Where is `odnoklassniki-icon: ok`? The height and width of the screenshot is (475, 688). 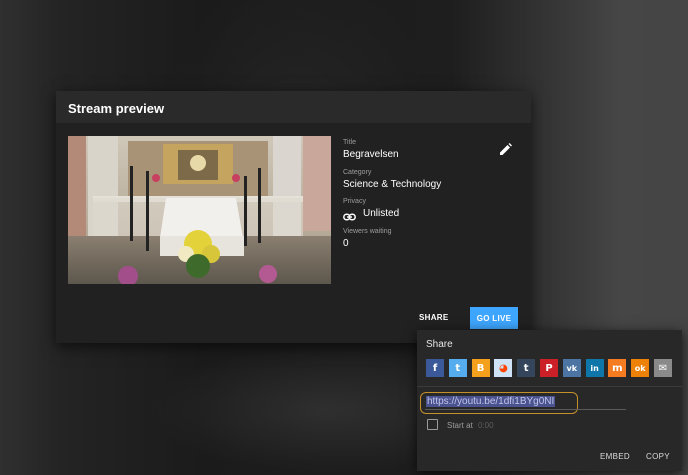 odnoklassniki-icon: ok is located at coordinates (640, 368).